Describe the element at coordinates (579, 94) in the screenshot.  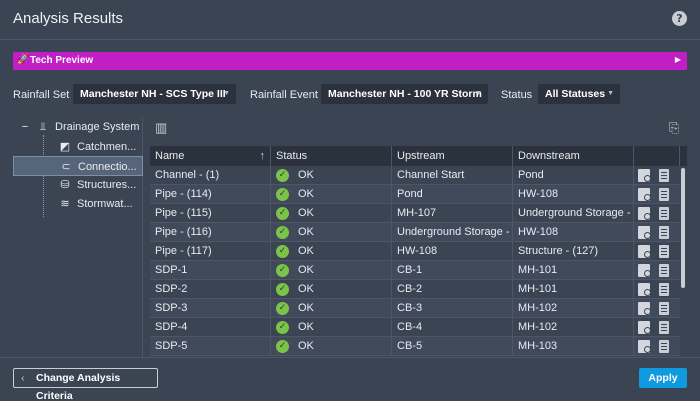
I see `status-dropdown: All Statuses ▼` at that location.